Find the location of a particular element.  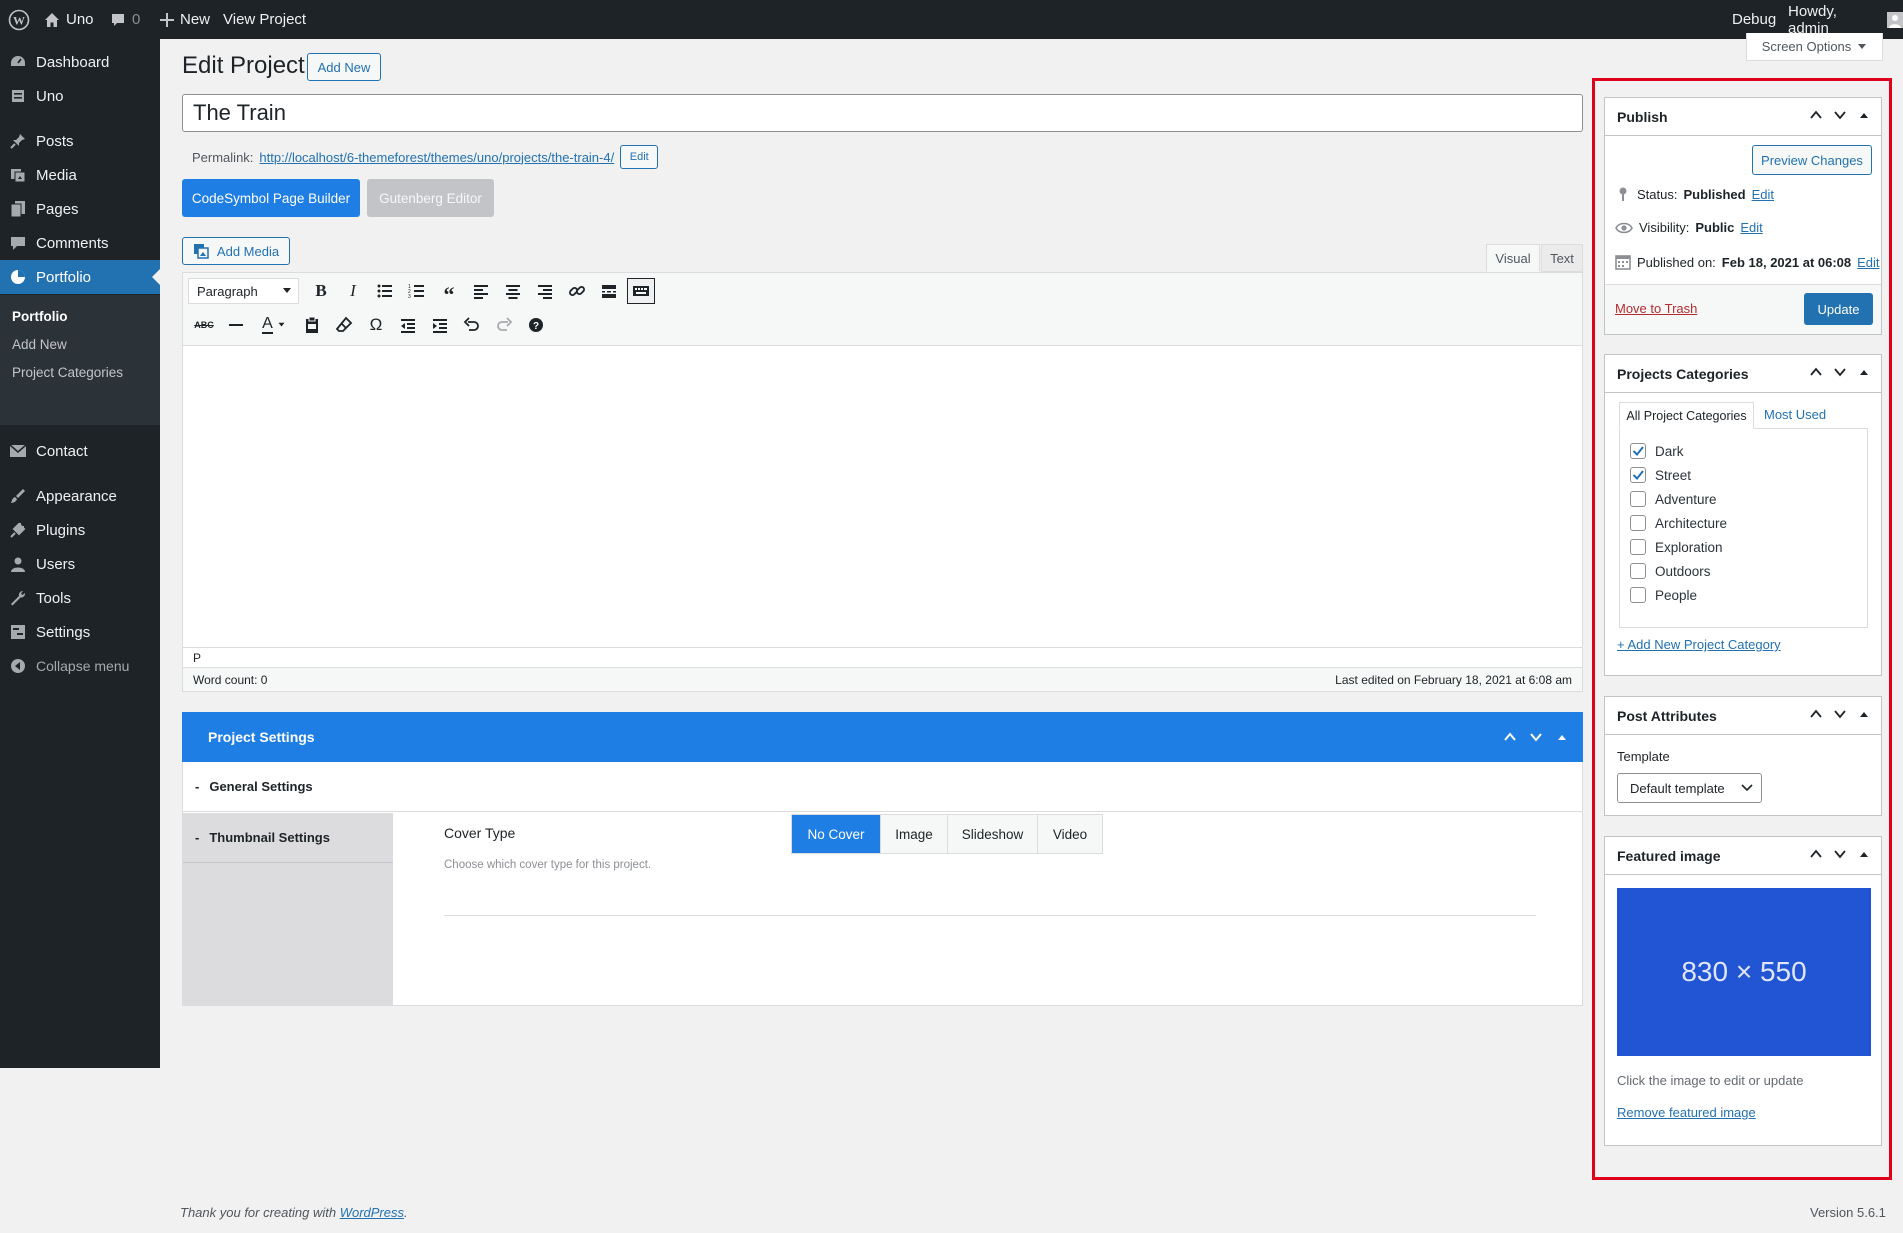

tab-all-project-categories: All Project Categories is located at coordinates (1686, 415).